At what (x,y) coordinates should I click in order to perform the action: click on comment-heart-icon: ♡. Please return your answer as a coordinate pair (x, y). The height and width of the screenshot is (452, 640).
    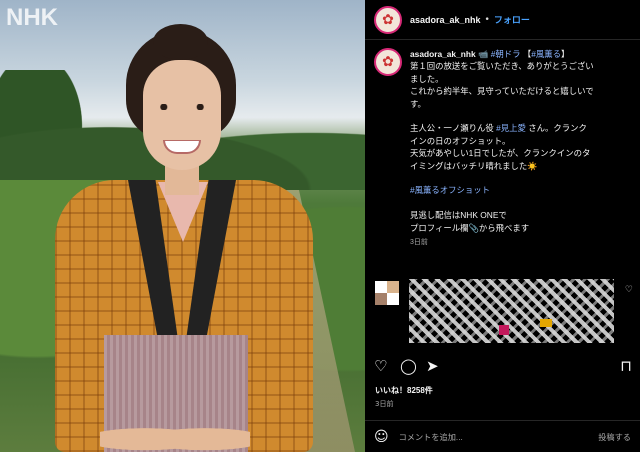
    Looking at the image, I should click on (629, 290).